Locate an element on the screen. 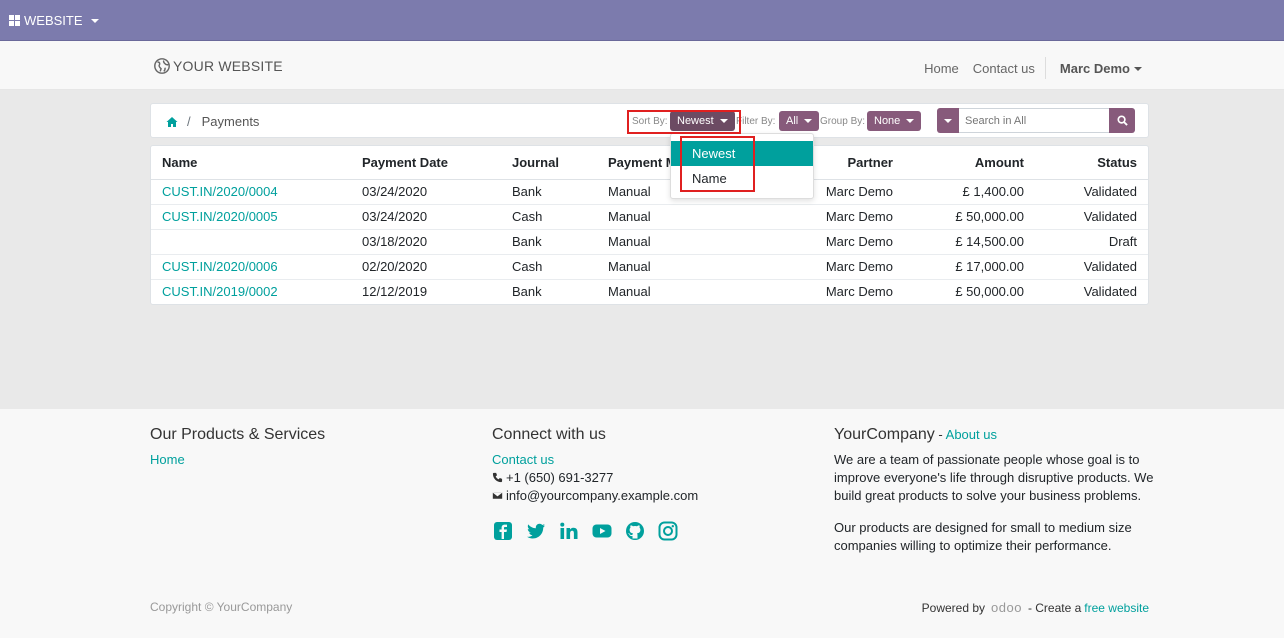  search-button is located at coordinates (1122, 120).